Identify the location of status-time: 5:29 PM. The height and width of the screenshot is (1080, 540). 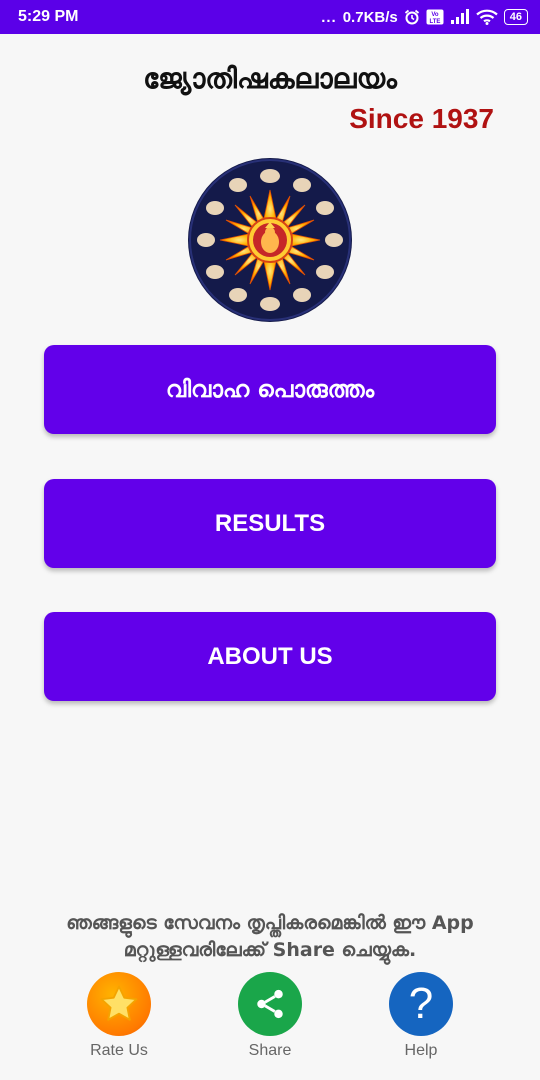
(48, 16).